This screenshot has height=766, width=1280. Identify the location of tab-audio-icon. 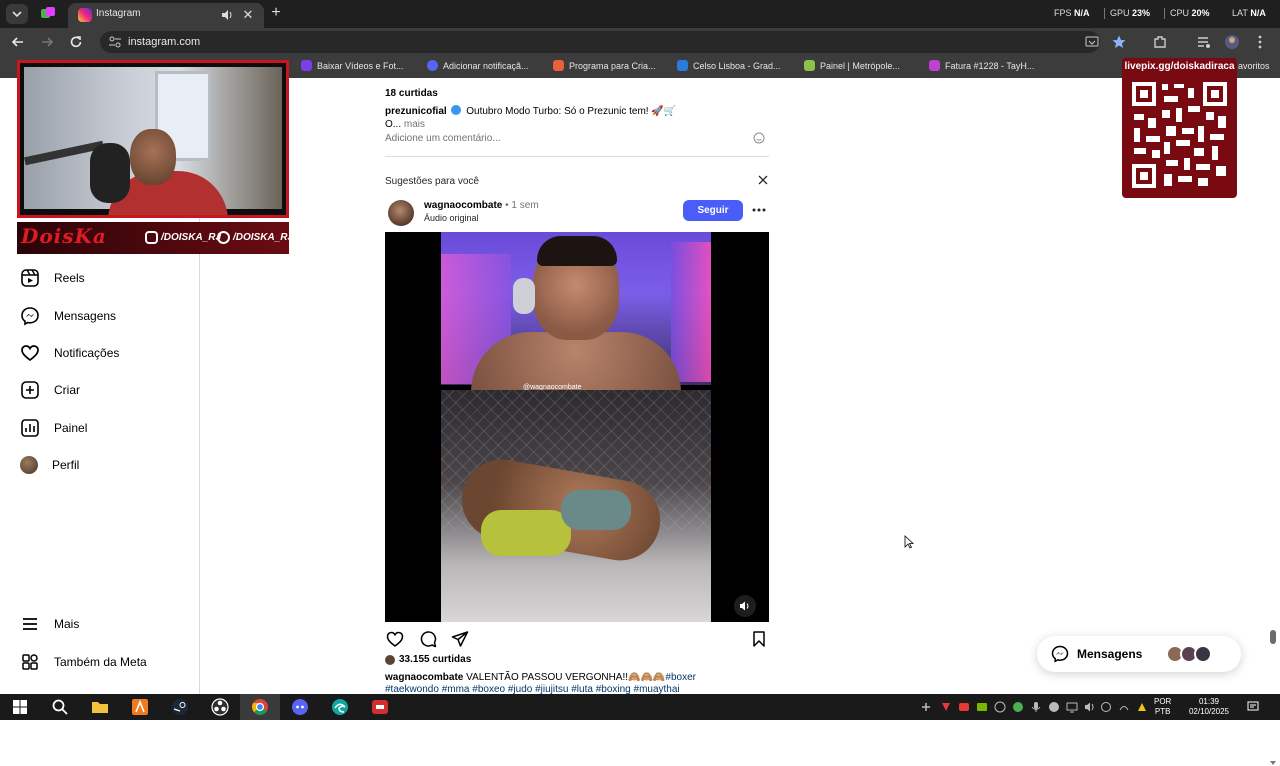
(227, 15).